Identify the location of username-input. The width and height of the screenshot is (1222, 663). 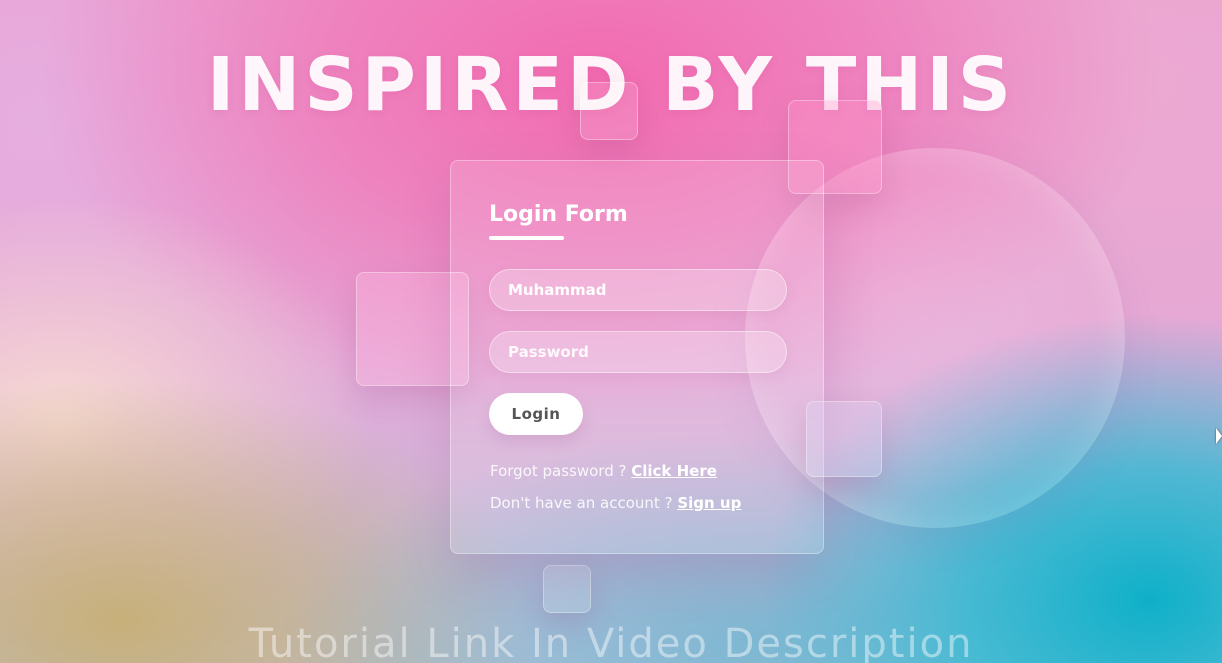
(638, 290).